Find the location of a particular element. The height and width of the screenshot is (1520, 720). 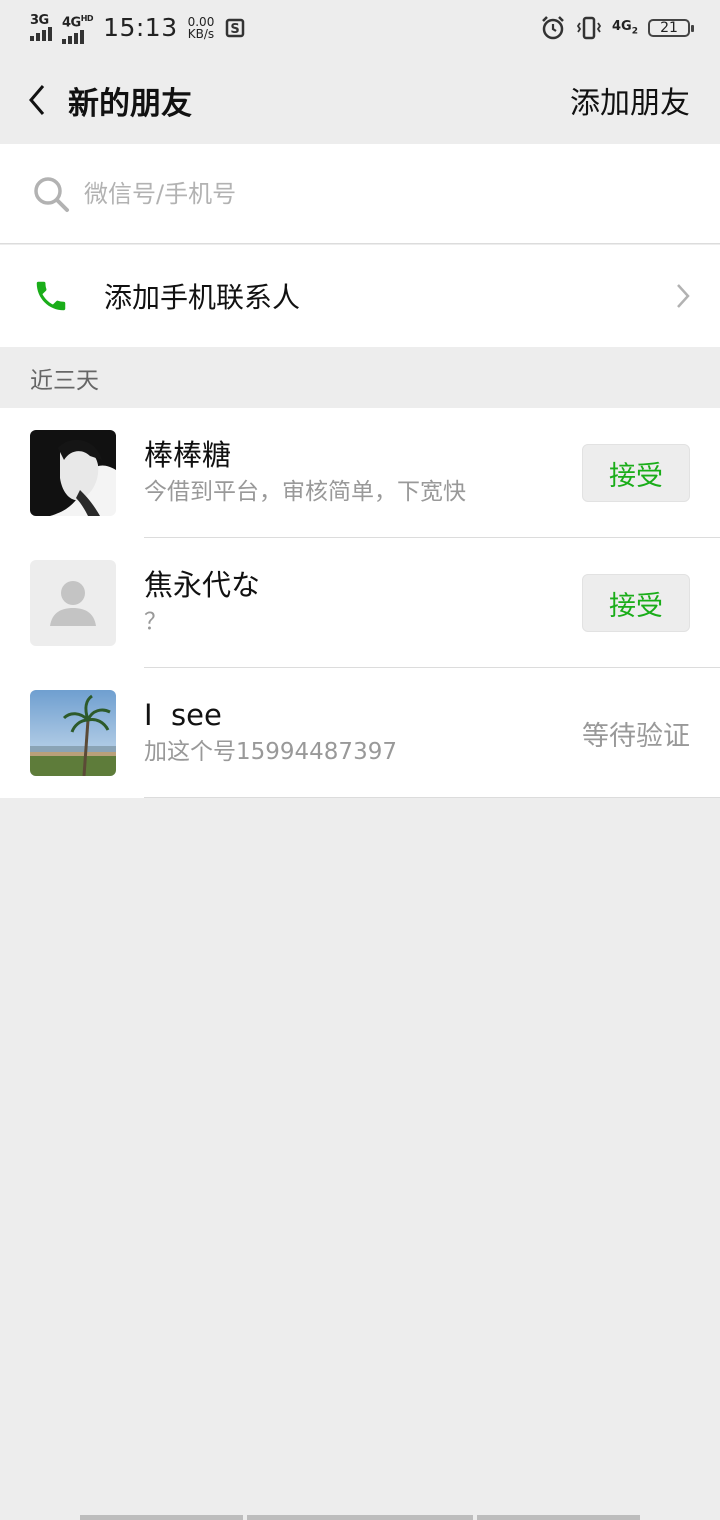

request-message: 今借到平台，审核简单，下宽快 is located at coordinates (305, 492).